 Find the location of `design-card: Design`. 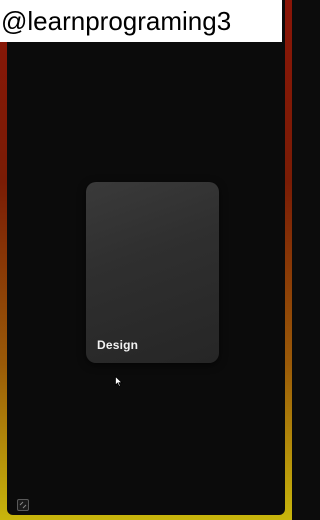

design-card: Design is located at coordinates (152, 272).